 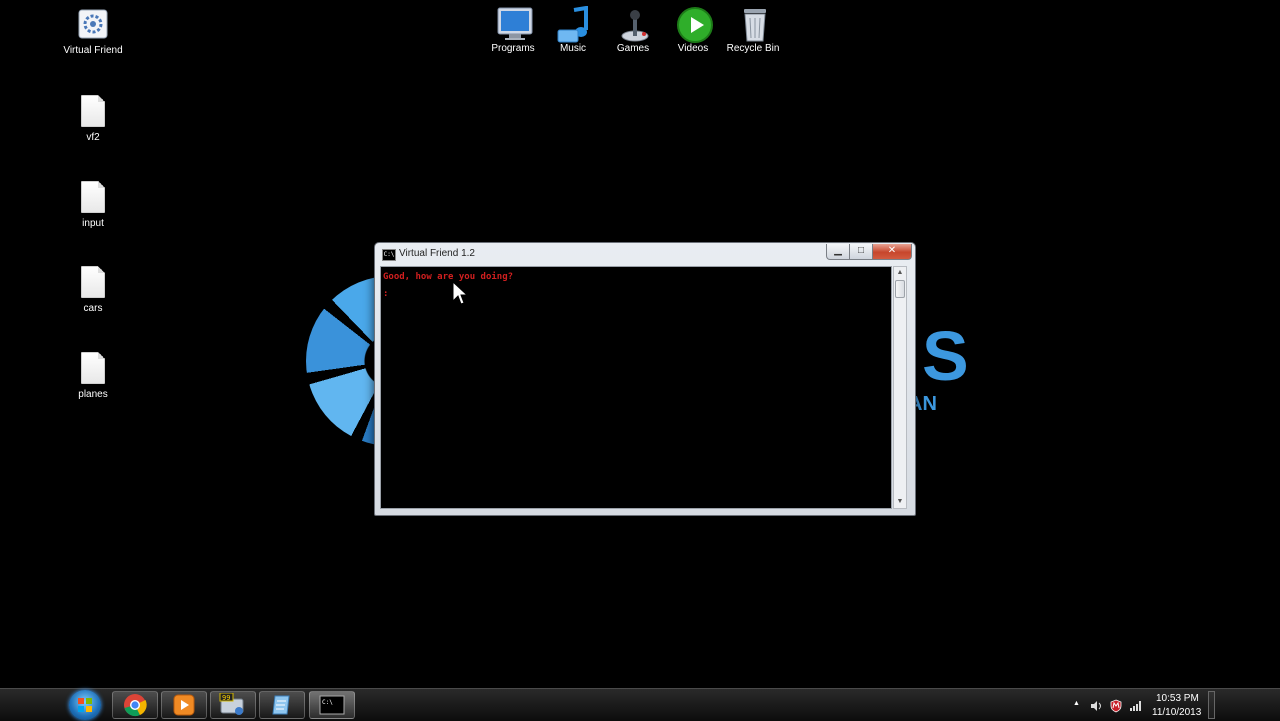 I want to click on desktop-icon-planes: planes, so click(x=93, y=376).